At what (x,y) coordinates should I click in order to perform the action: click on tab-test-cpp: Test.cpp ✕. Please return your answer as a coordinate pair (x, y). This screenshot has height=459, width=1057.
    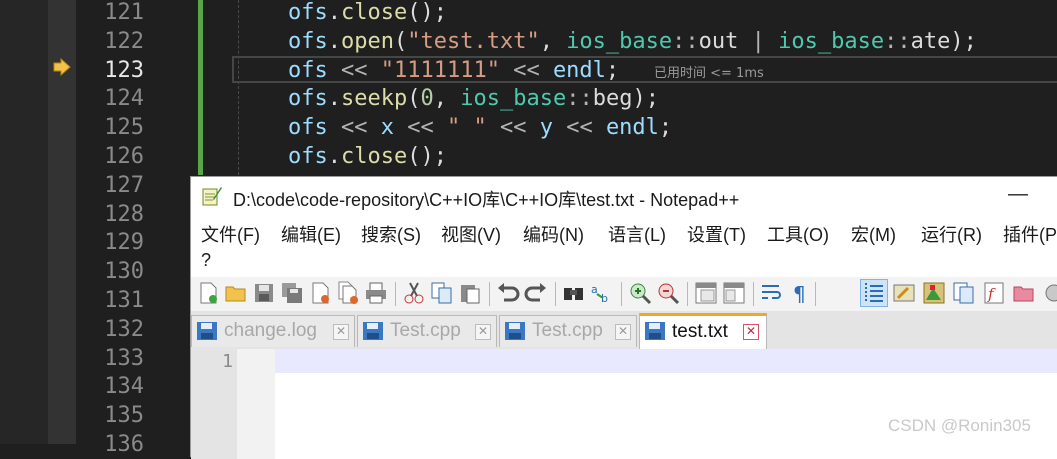
    Looking at the image, I should click on (427, 331).